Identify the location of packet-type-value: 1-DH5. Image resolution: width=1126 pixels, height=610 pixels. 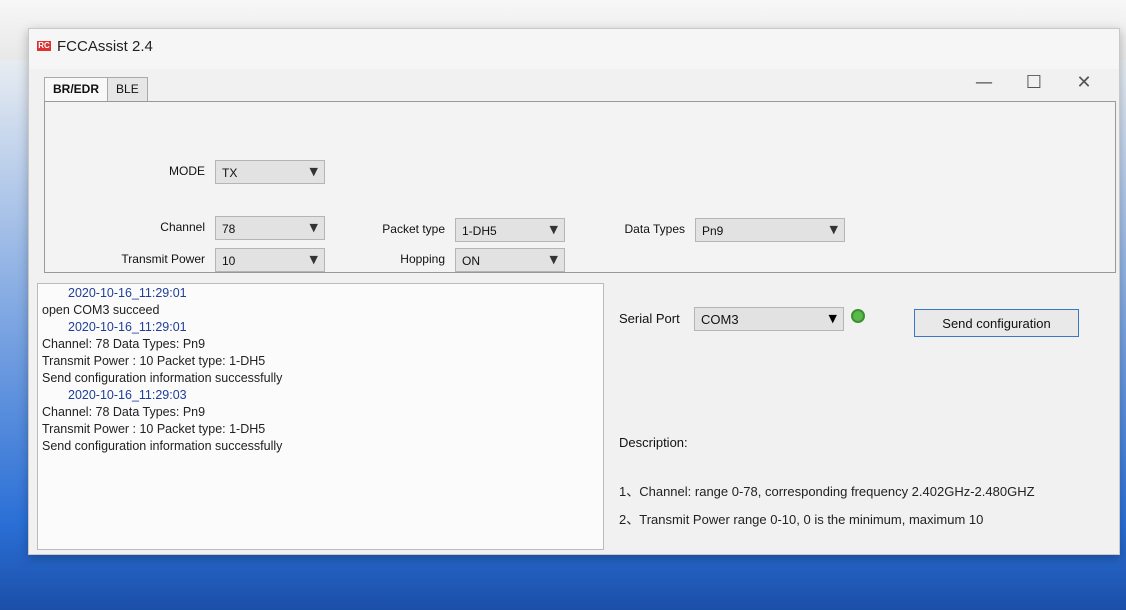
(479, 231).